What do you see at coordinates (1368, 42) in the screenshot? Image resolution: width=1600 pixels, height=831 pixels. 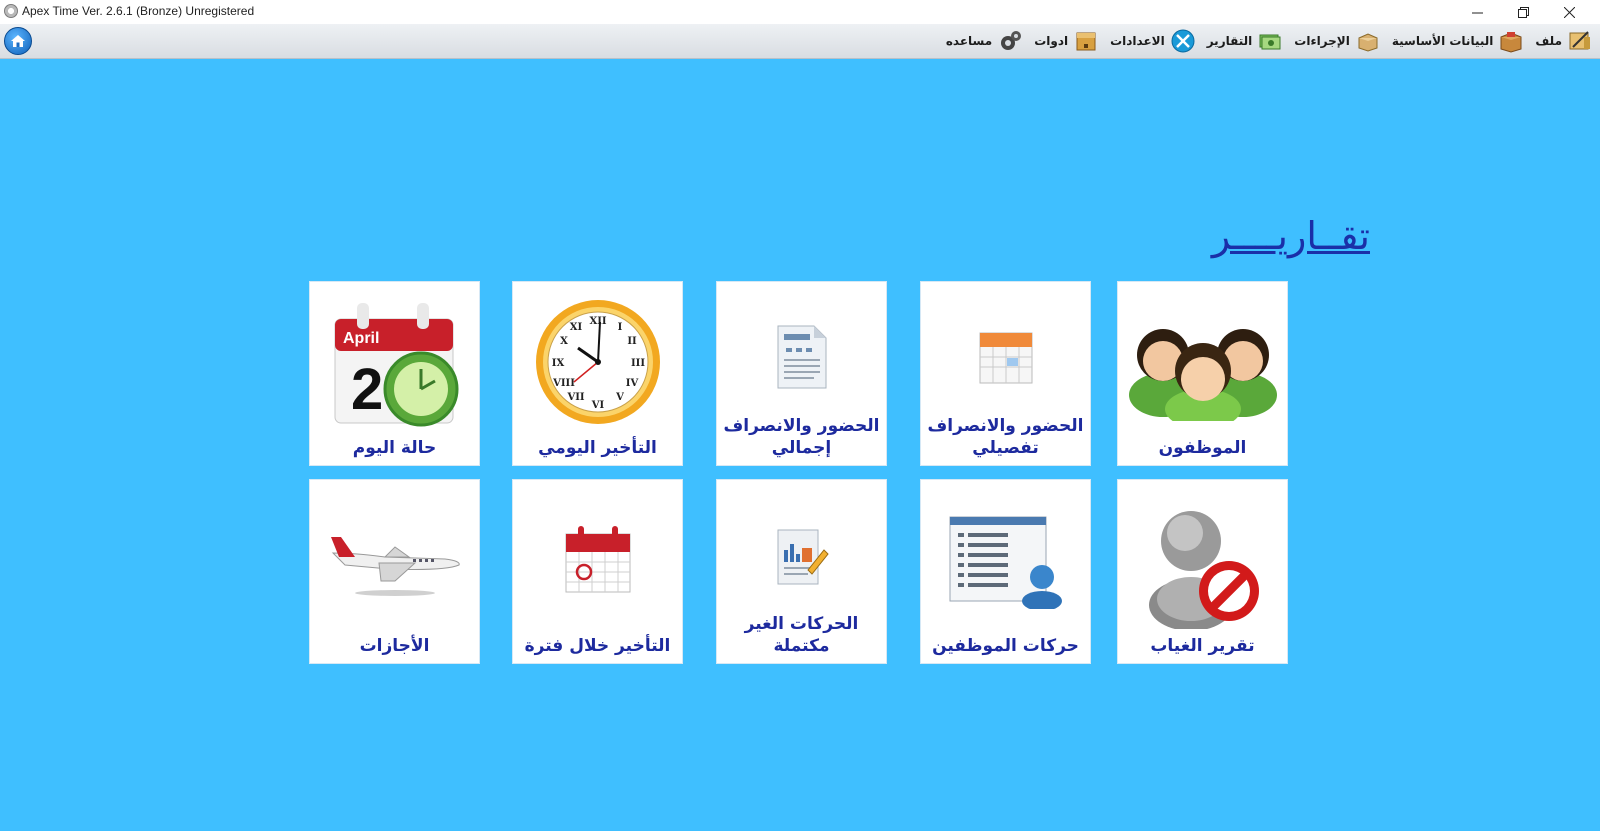 I see `procedures-icon` at bounding box center [1368, 42].